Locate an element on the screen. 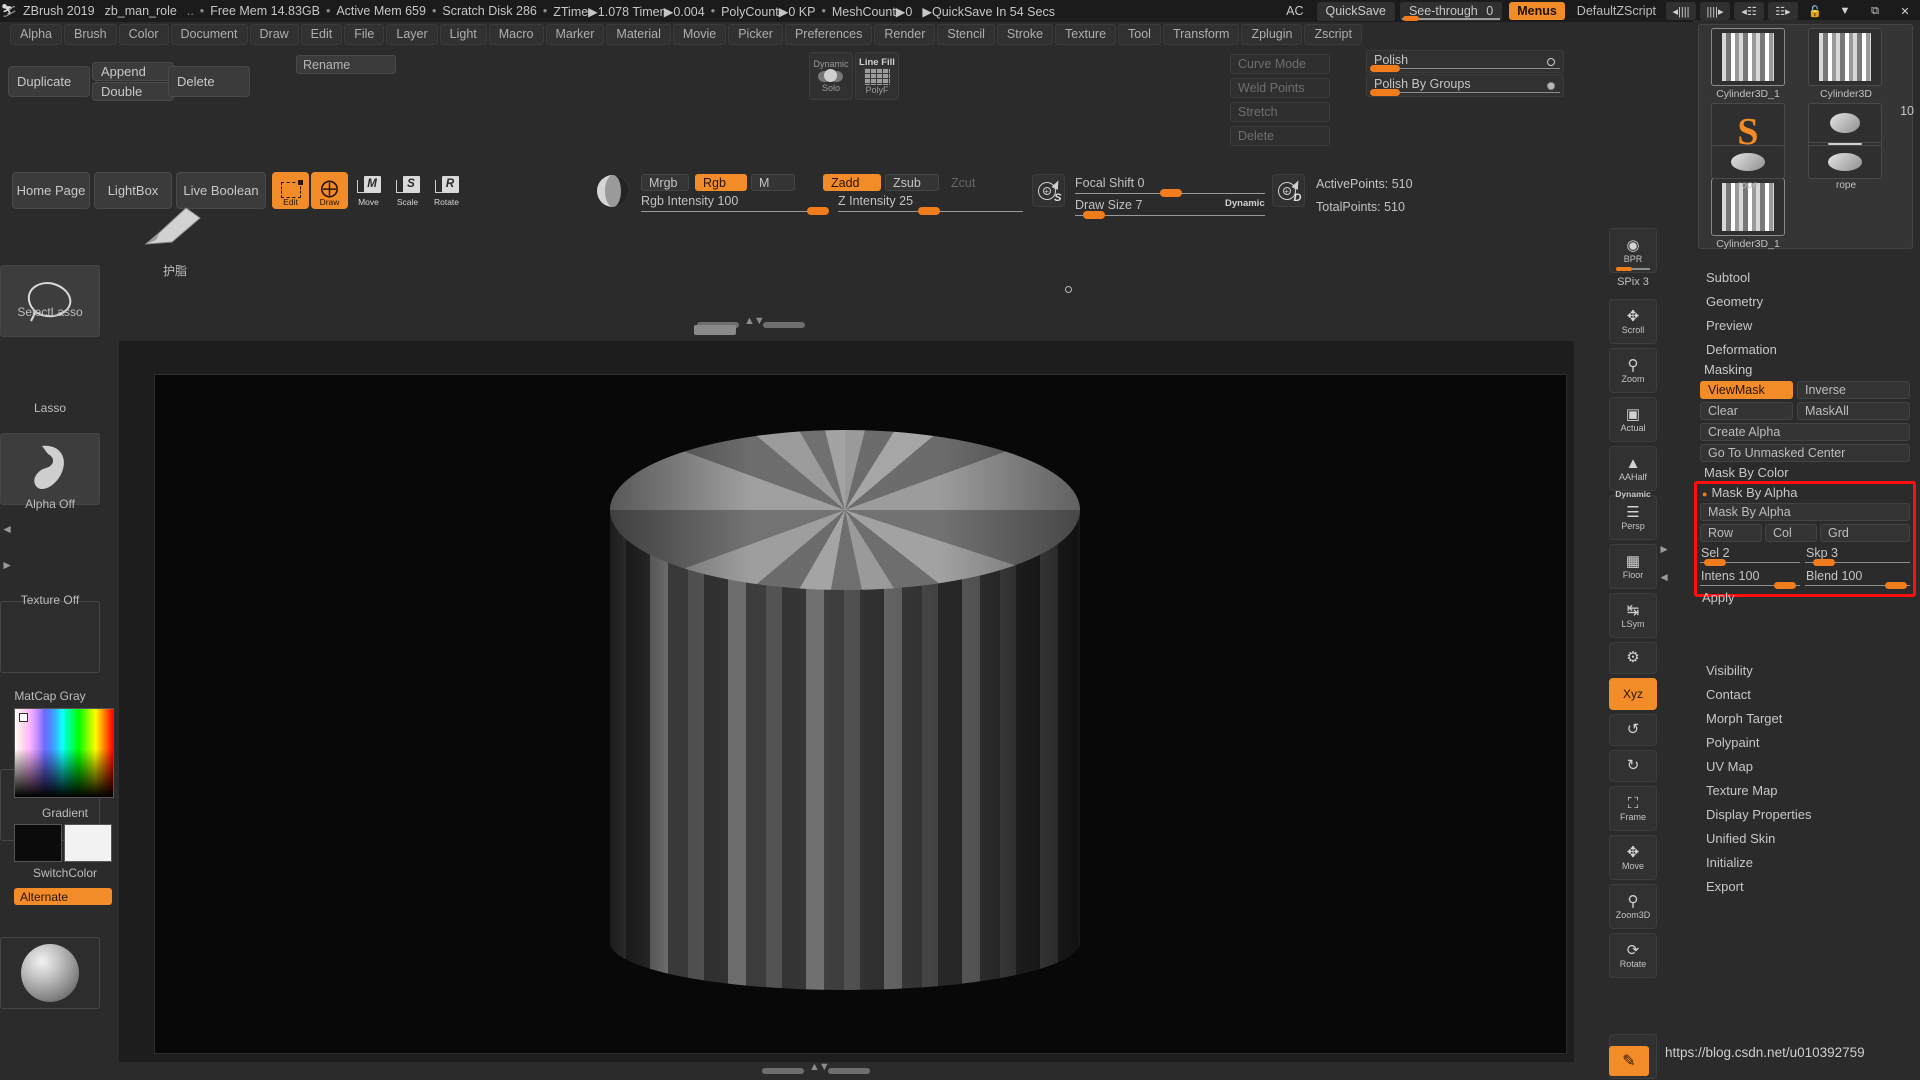  cylinder-3d-mesh is located at coordinates (845, 710).